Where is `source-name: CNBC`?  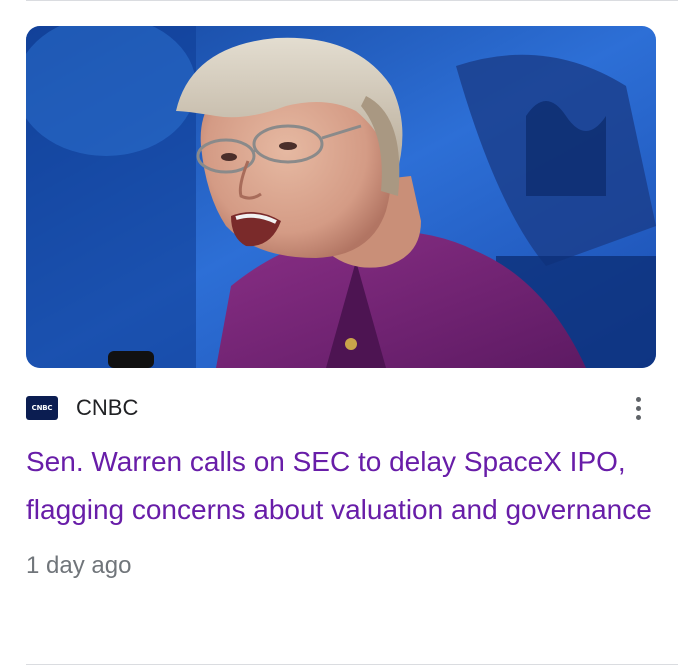
source-name: CNBC is located at coordinates (107, 408).